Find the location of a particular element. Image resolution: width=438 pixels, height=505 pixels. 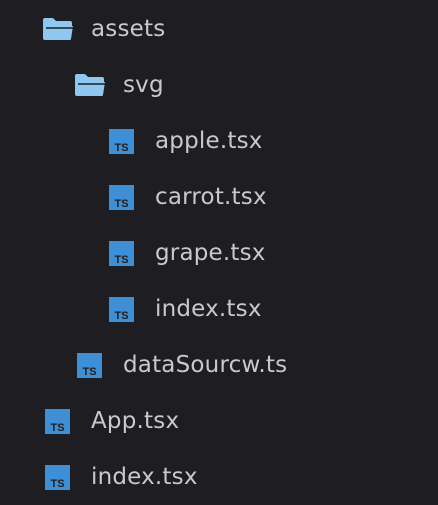

tree-item-label: dataSourcw.ts is located at coordinates (205, 365).